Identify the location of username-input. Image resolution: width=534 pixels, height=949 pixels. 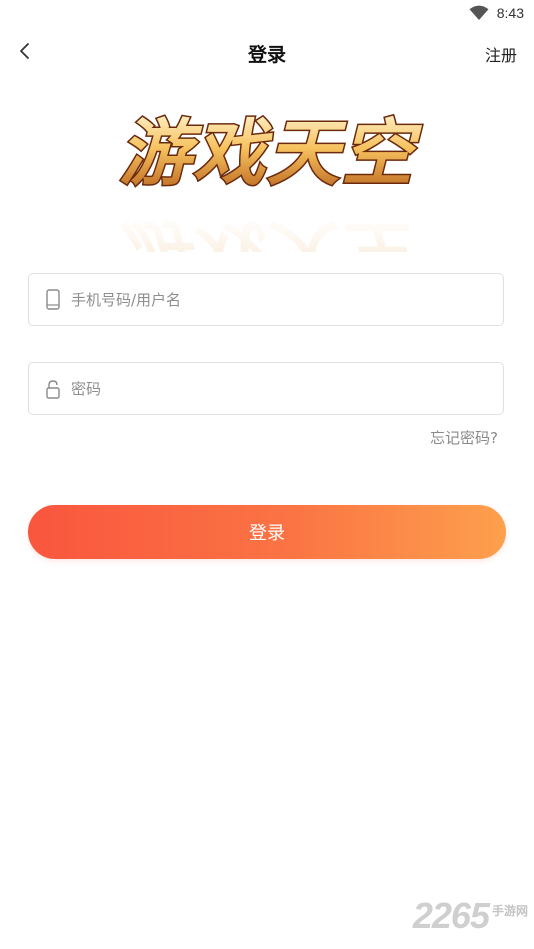
(281, 299).